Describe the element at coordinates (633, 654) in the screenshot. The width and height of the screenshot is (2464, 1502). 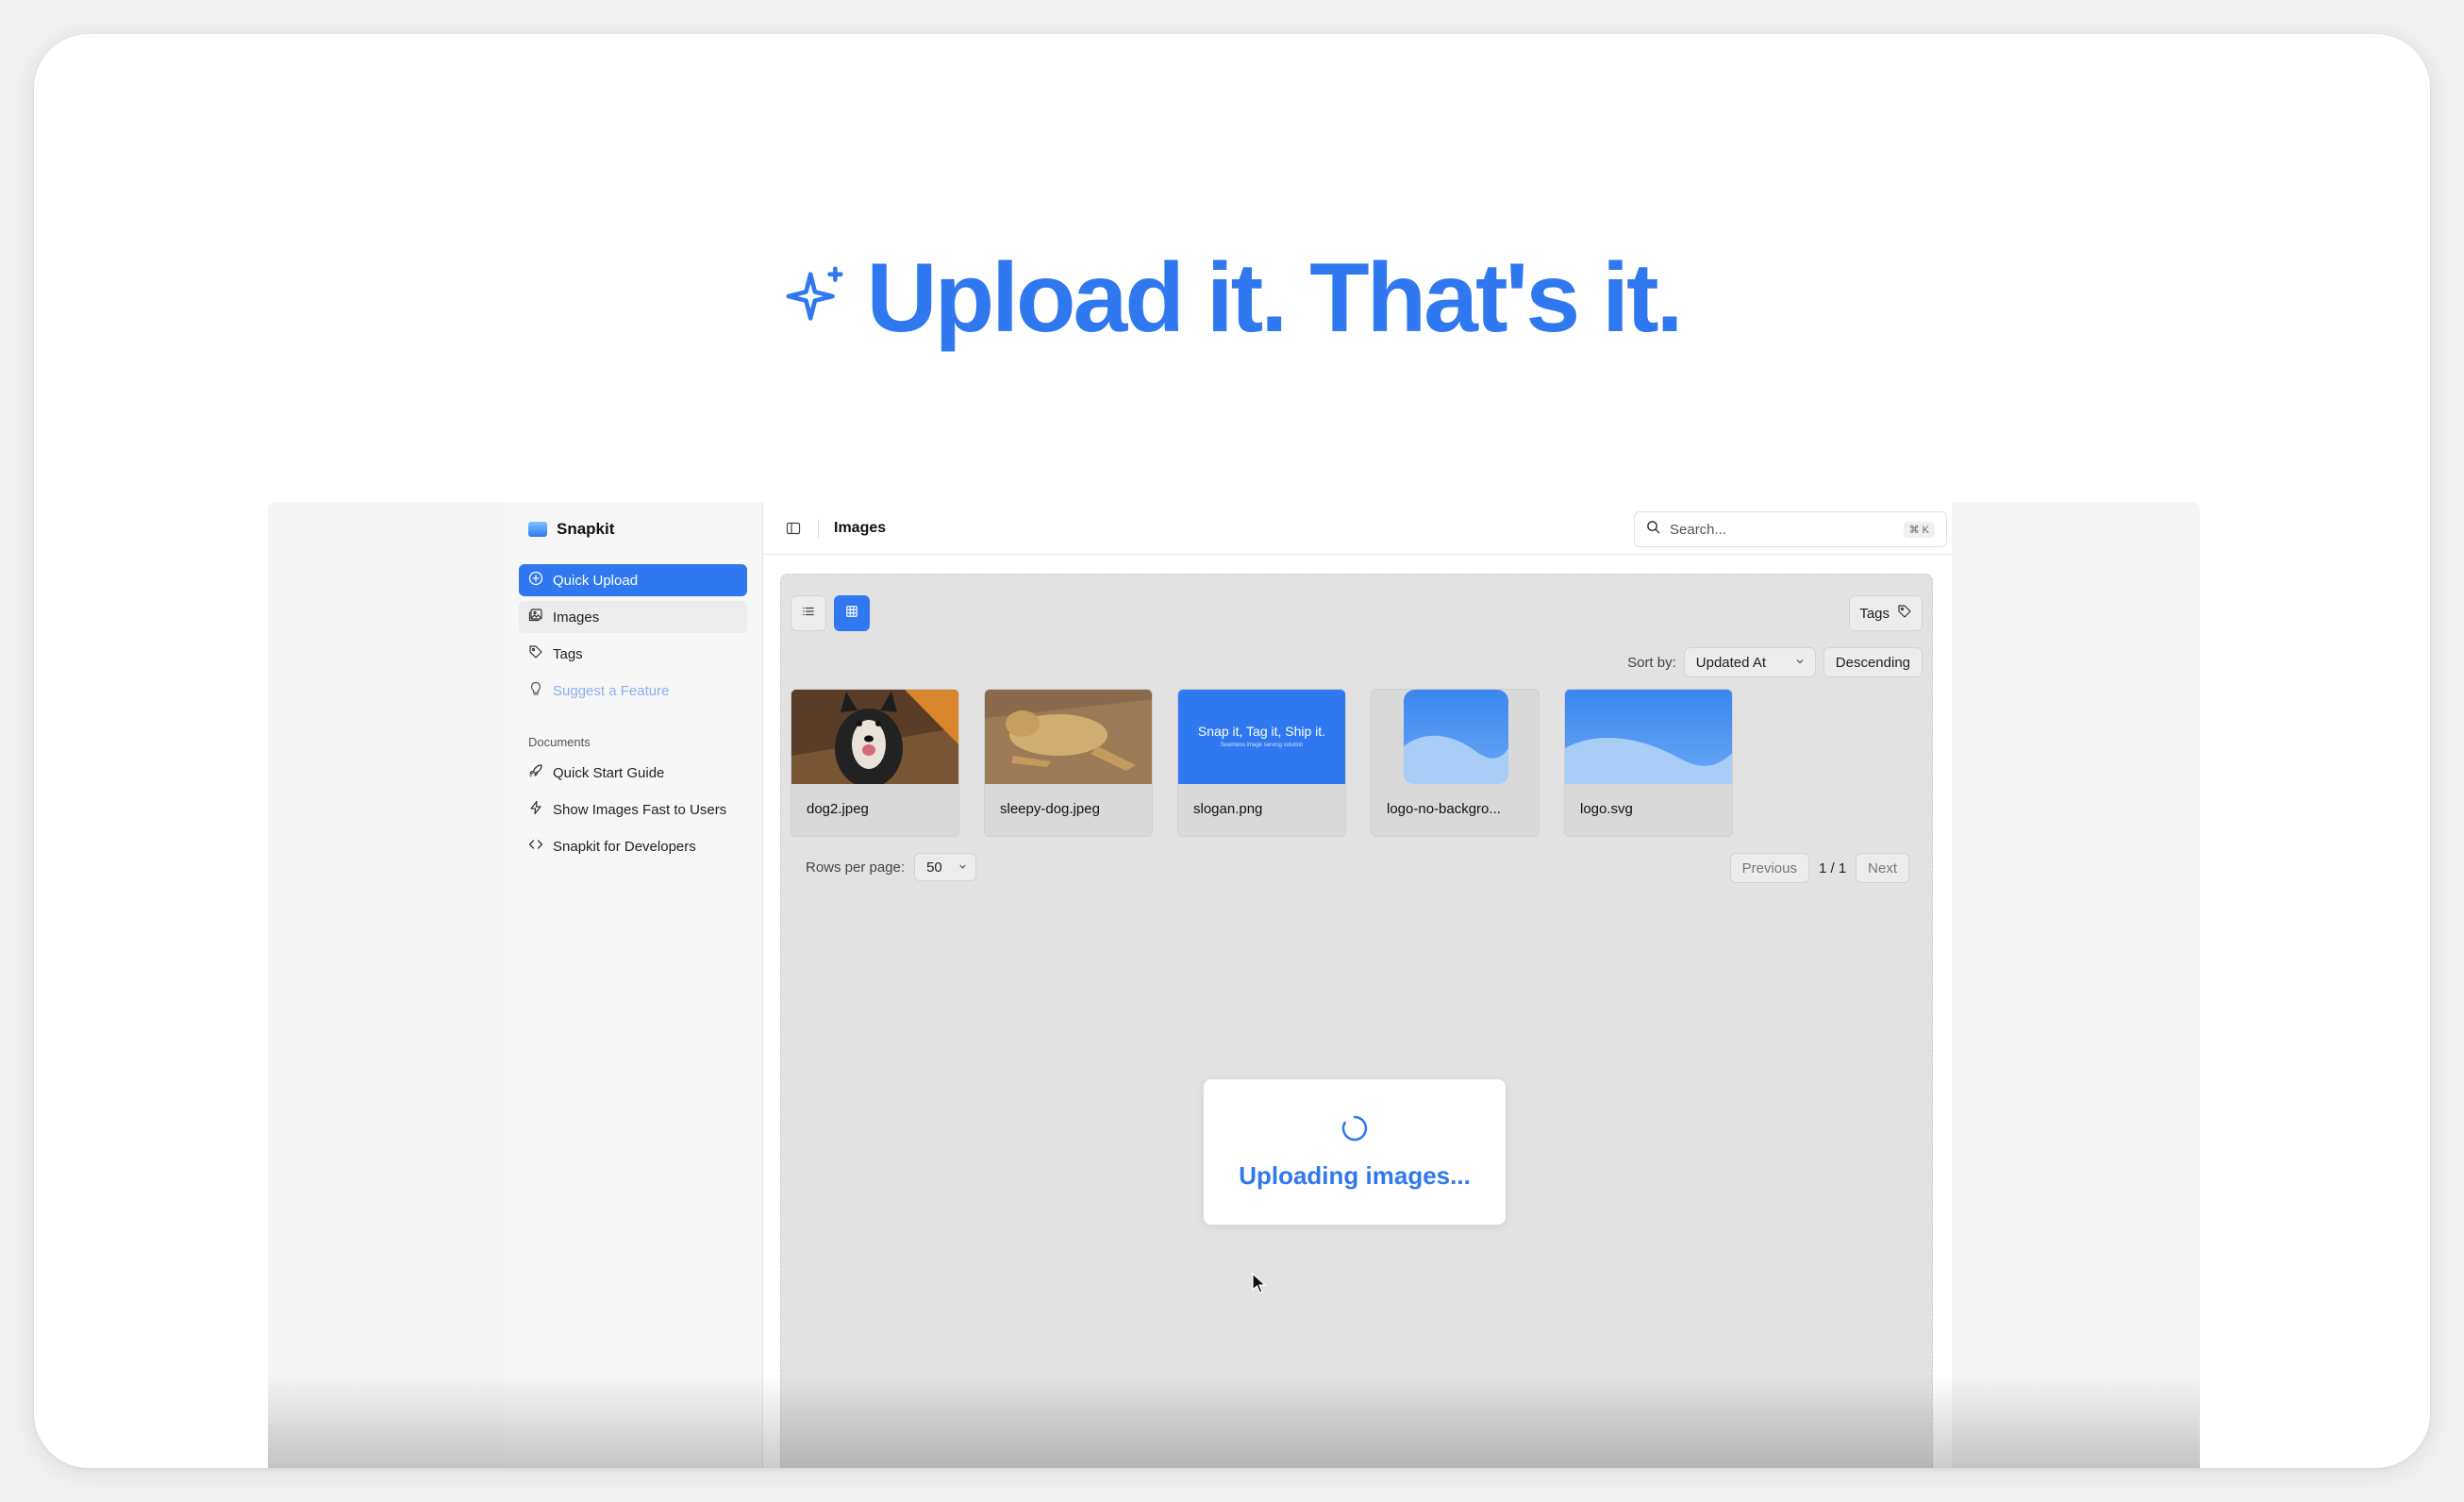
I see `sidebar-item-tags: Tags` at that location.